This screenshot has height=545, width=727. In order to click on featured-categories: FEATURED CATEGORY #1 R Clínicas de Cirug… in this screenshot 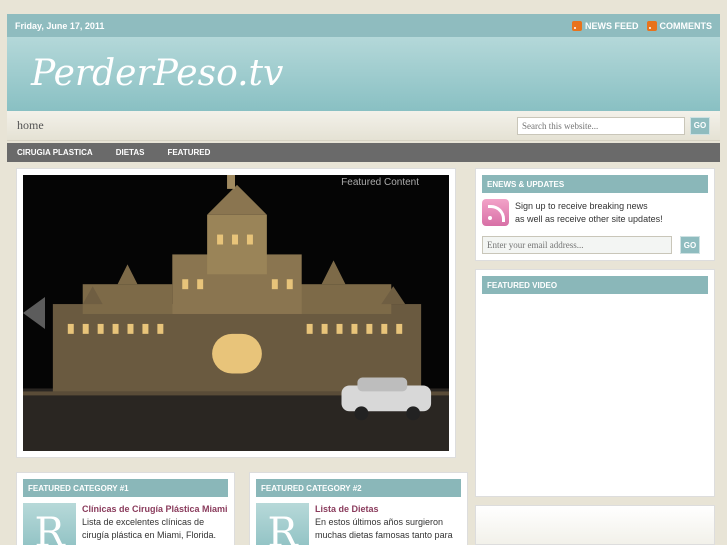, I will do `click(242, 508)`.